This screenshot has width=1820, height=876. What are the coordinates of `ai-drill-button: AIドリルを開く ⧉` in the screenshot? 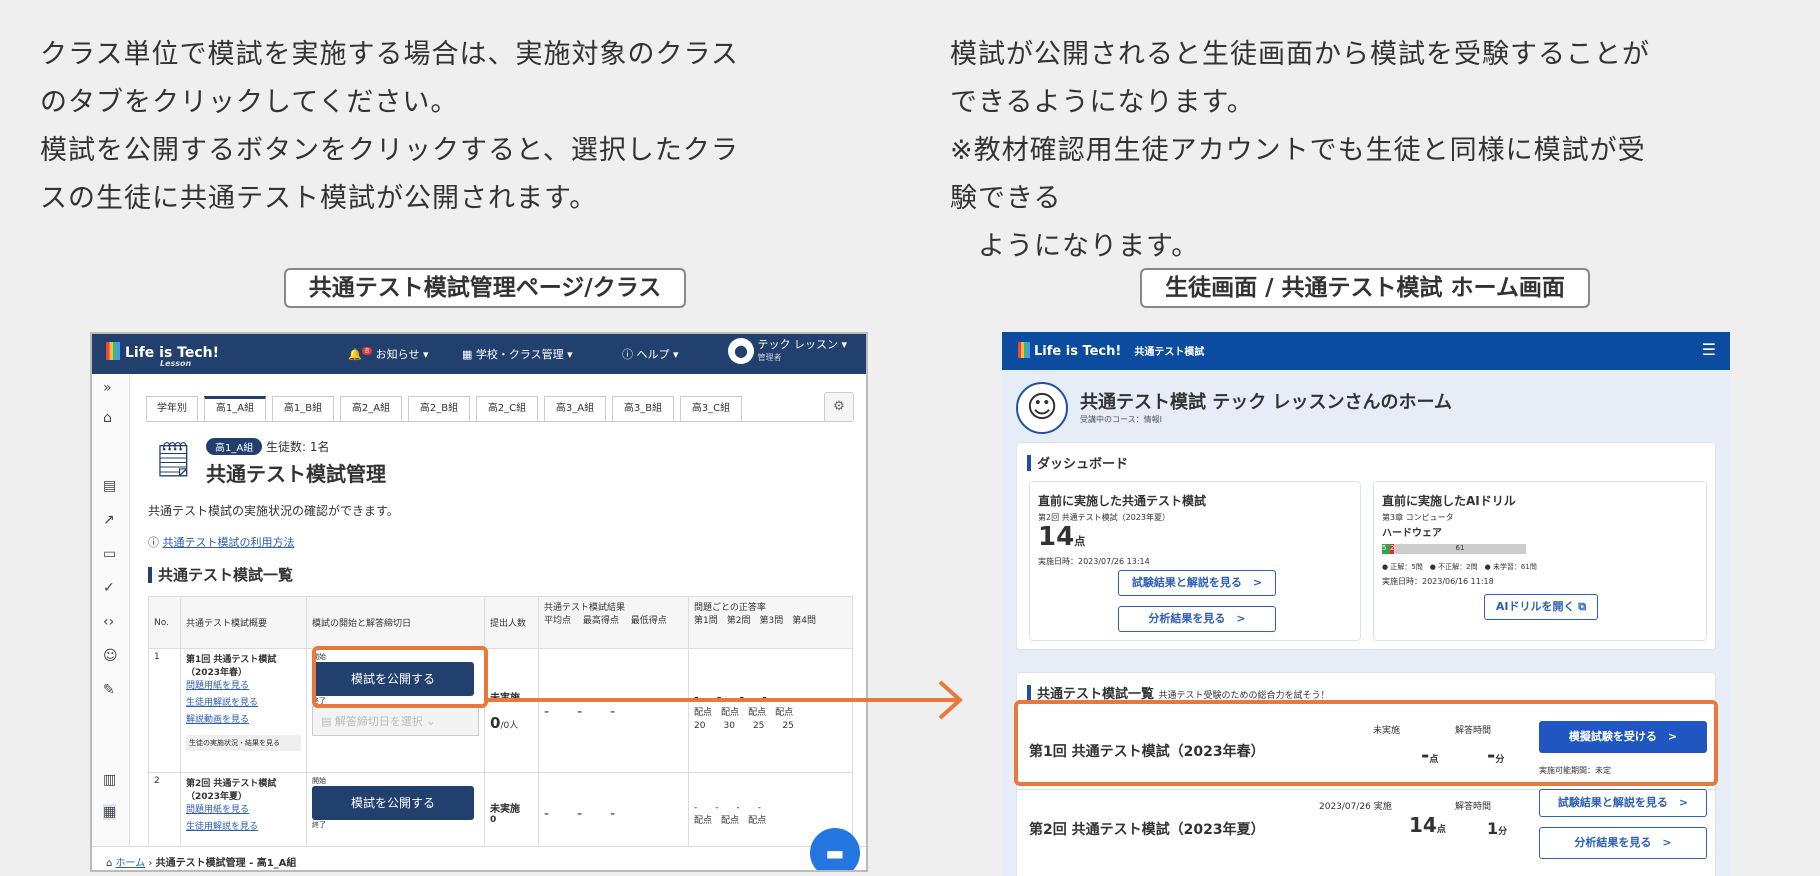 It's located at (1541, 607).